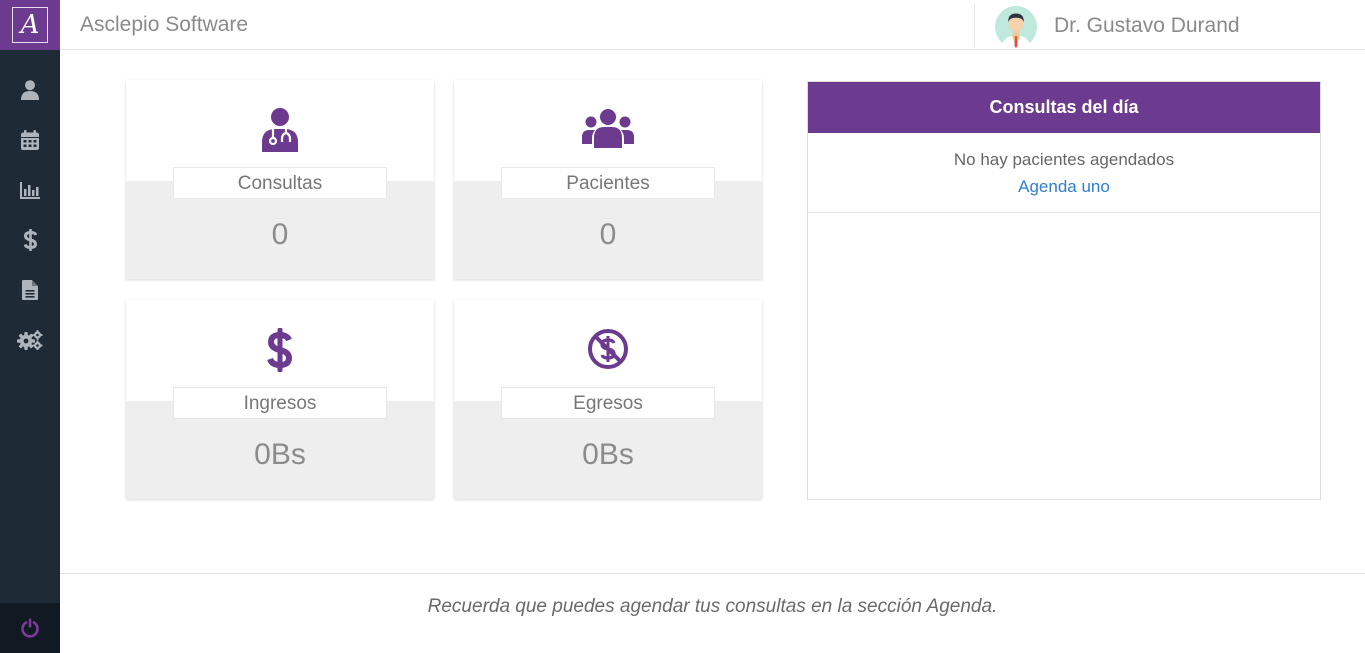  I want to click on user-menu: Dr. Gustavo Durand, so click(1107, 26).